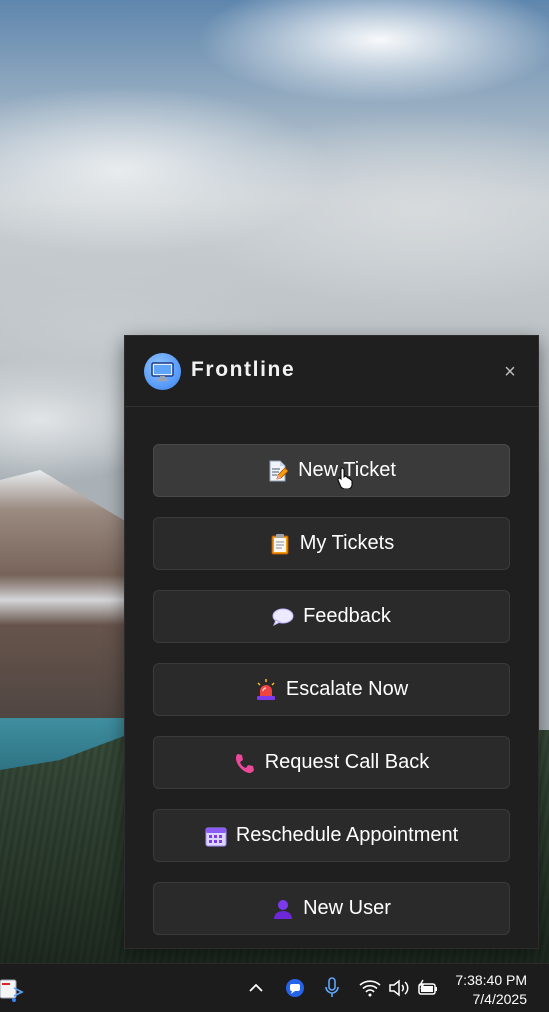 This screenshot has height=1012, width=549. I want to click on battery-charging-icon, so click(428, 990).